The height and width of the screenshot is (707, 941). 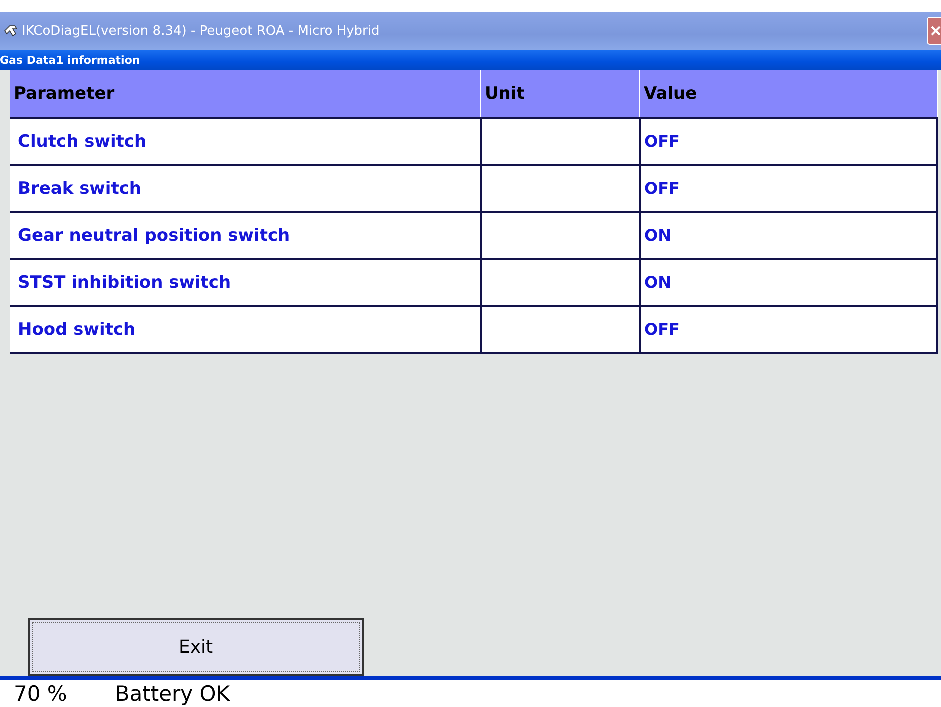 I want to click on close-button, so click(x=934, y=31).